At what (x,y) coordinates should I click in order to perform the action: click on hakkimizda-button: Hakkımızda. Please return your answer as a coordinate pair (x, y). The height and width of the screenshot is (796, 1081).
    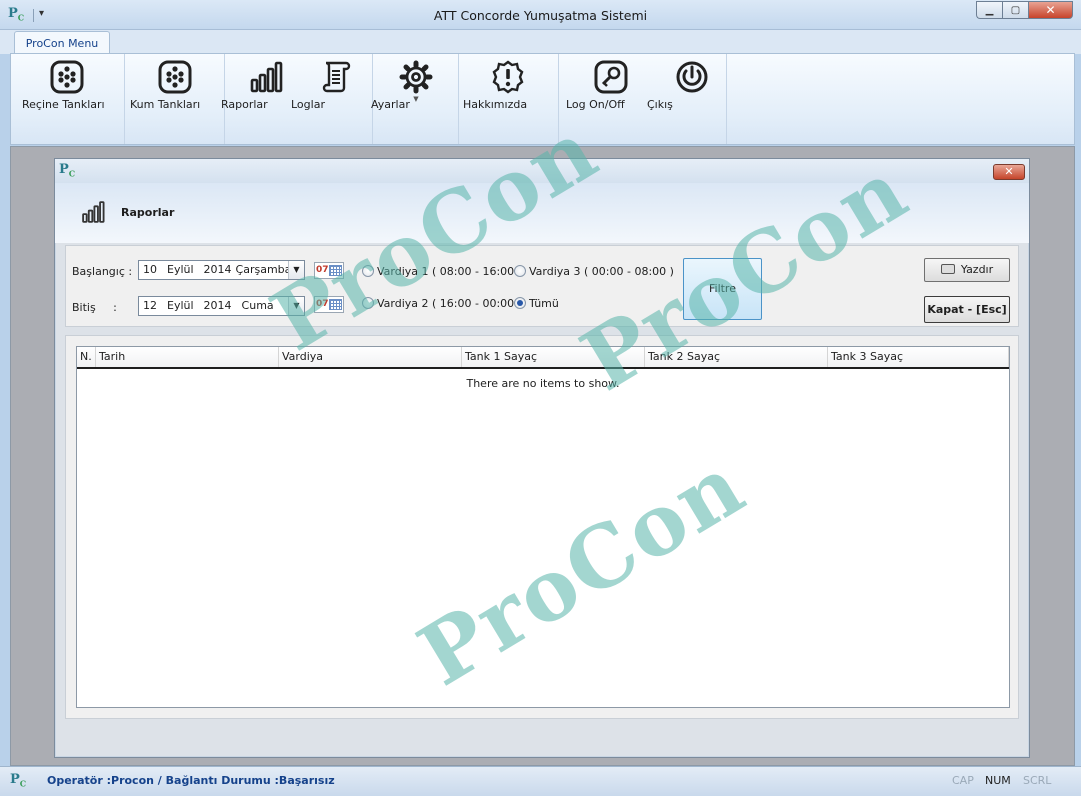
    Looking at the image, I should click on (508, 85).